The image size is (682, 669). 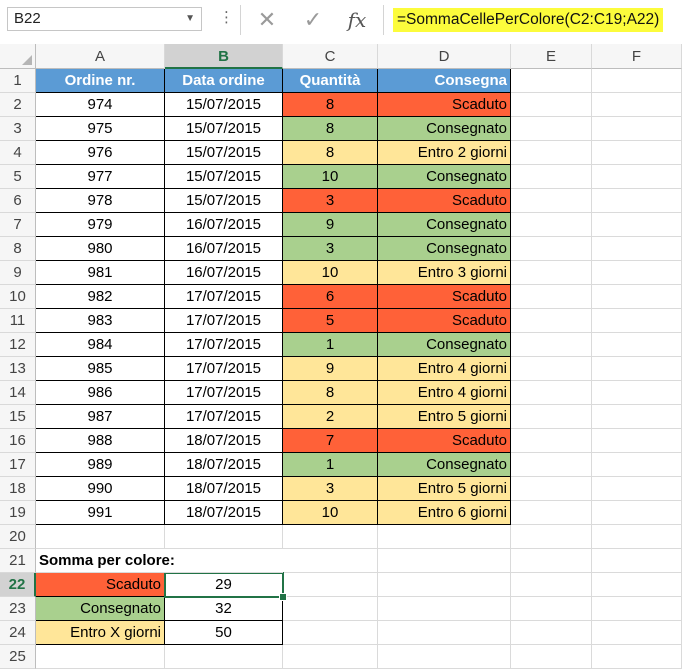 What do you see at coordinates (100, 585) in the screenshot?
I see `summary-label-cell: Scaduto` at bounding box center [100, 585].